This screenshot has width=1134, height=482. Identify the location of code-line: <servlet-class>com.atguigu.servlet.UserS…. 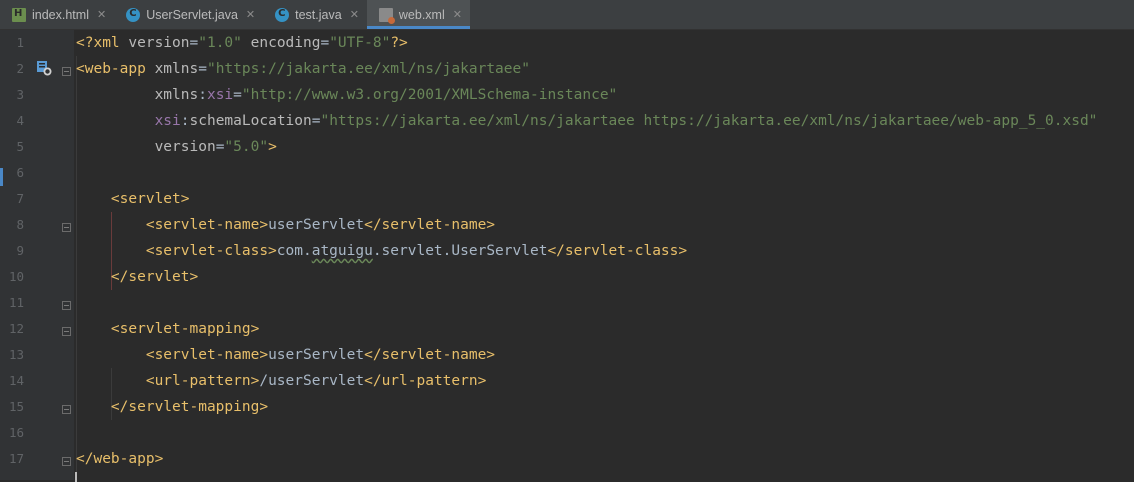
(381, 251).